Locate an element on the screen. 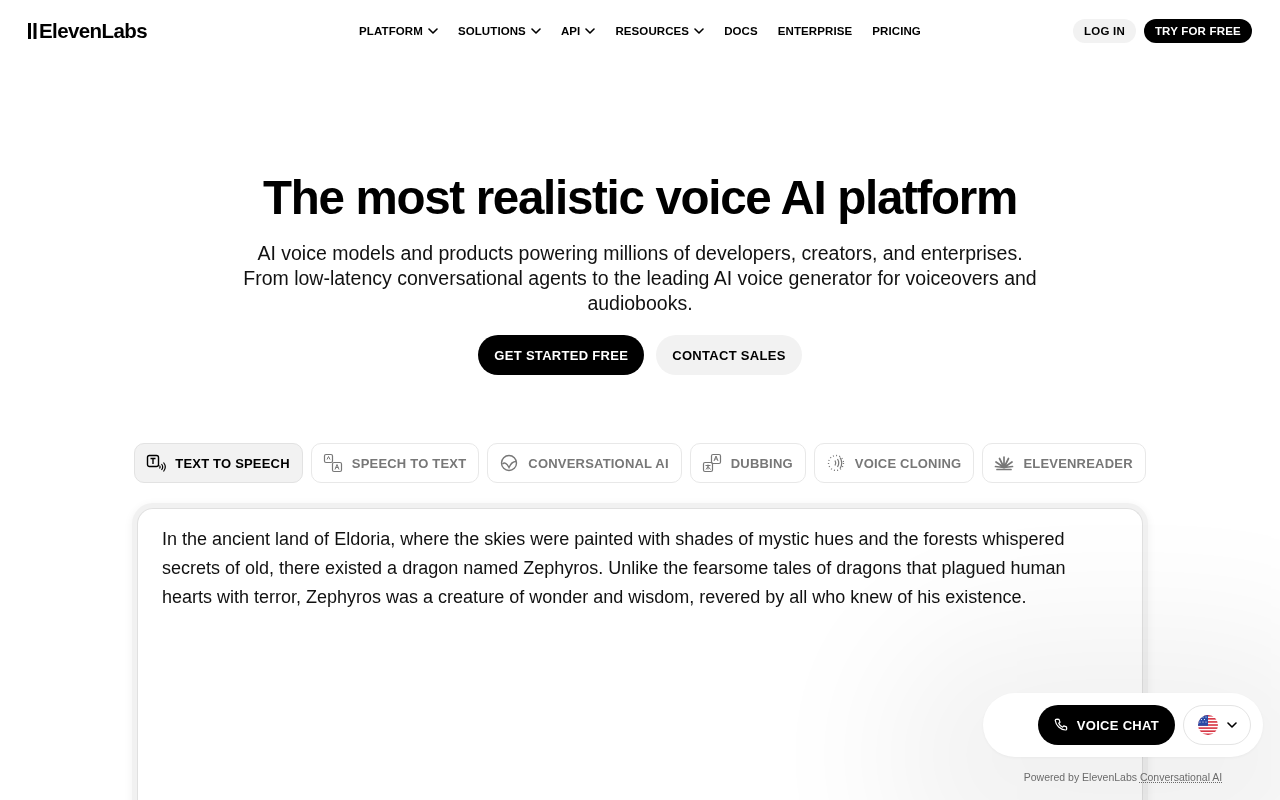 This screenshot has height=800, width=1280. voice-chat-button: VOICE CHAT is located at coordinates (1106, 725).